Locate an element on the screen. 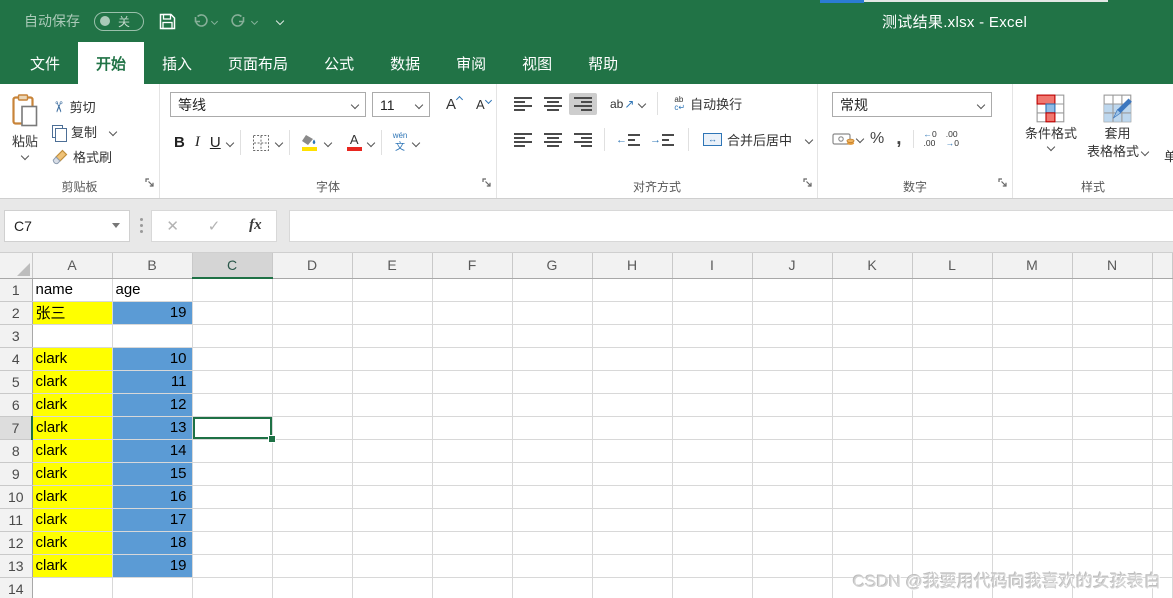 The image size is (1173, 598). cell-I13 is located at coordinates (712, 566).